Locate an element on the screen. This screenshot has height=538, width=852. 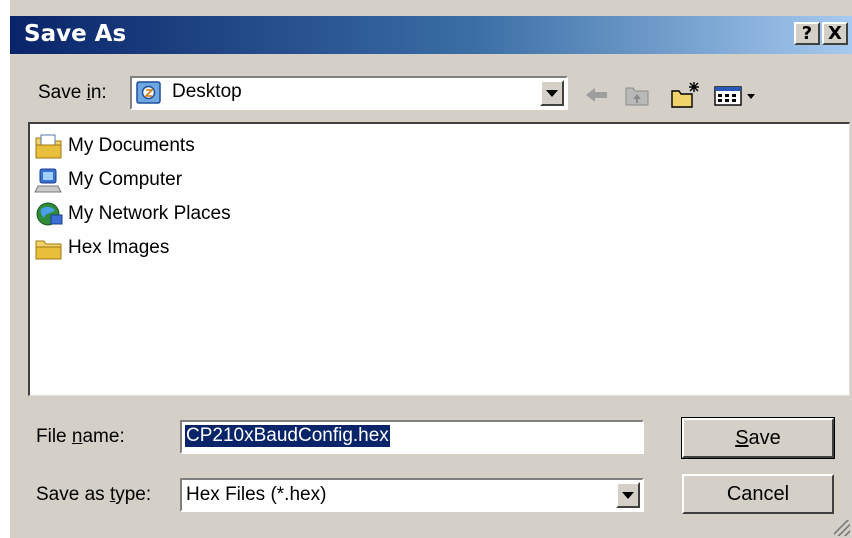
save-button: Save is located at coordinates (758, 438).